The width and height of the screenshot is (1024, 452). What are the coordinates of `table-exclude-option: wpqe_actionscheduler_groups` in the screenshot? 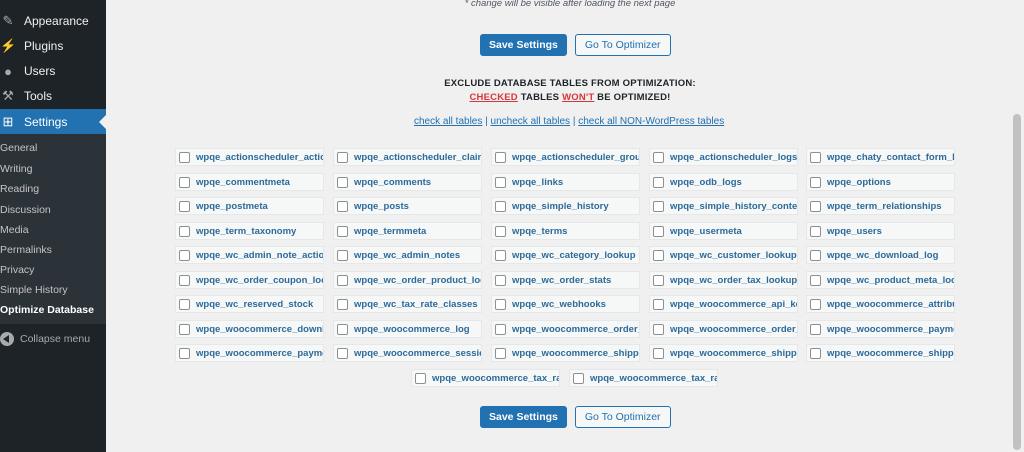 It's located at (565, 157).